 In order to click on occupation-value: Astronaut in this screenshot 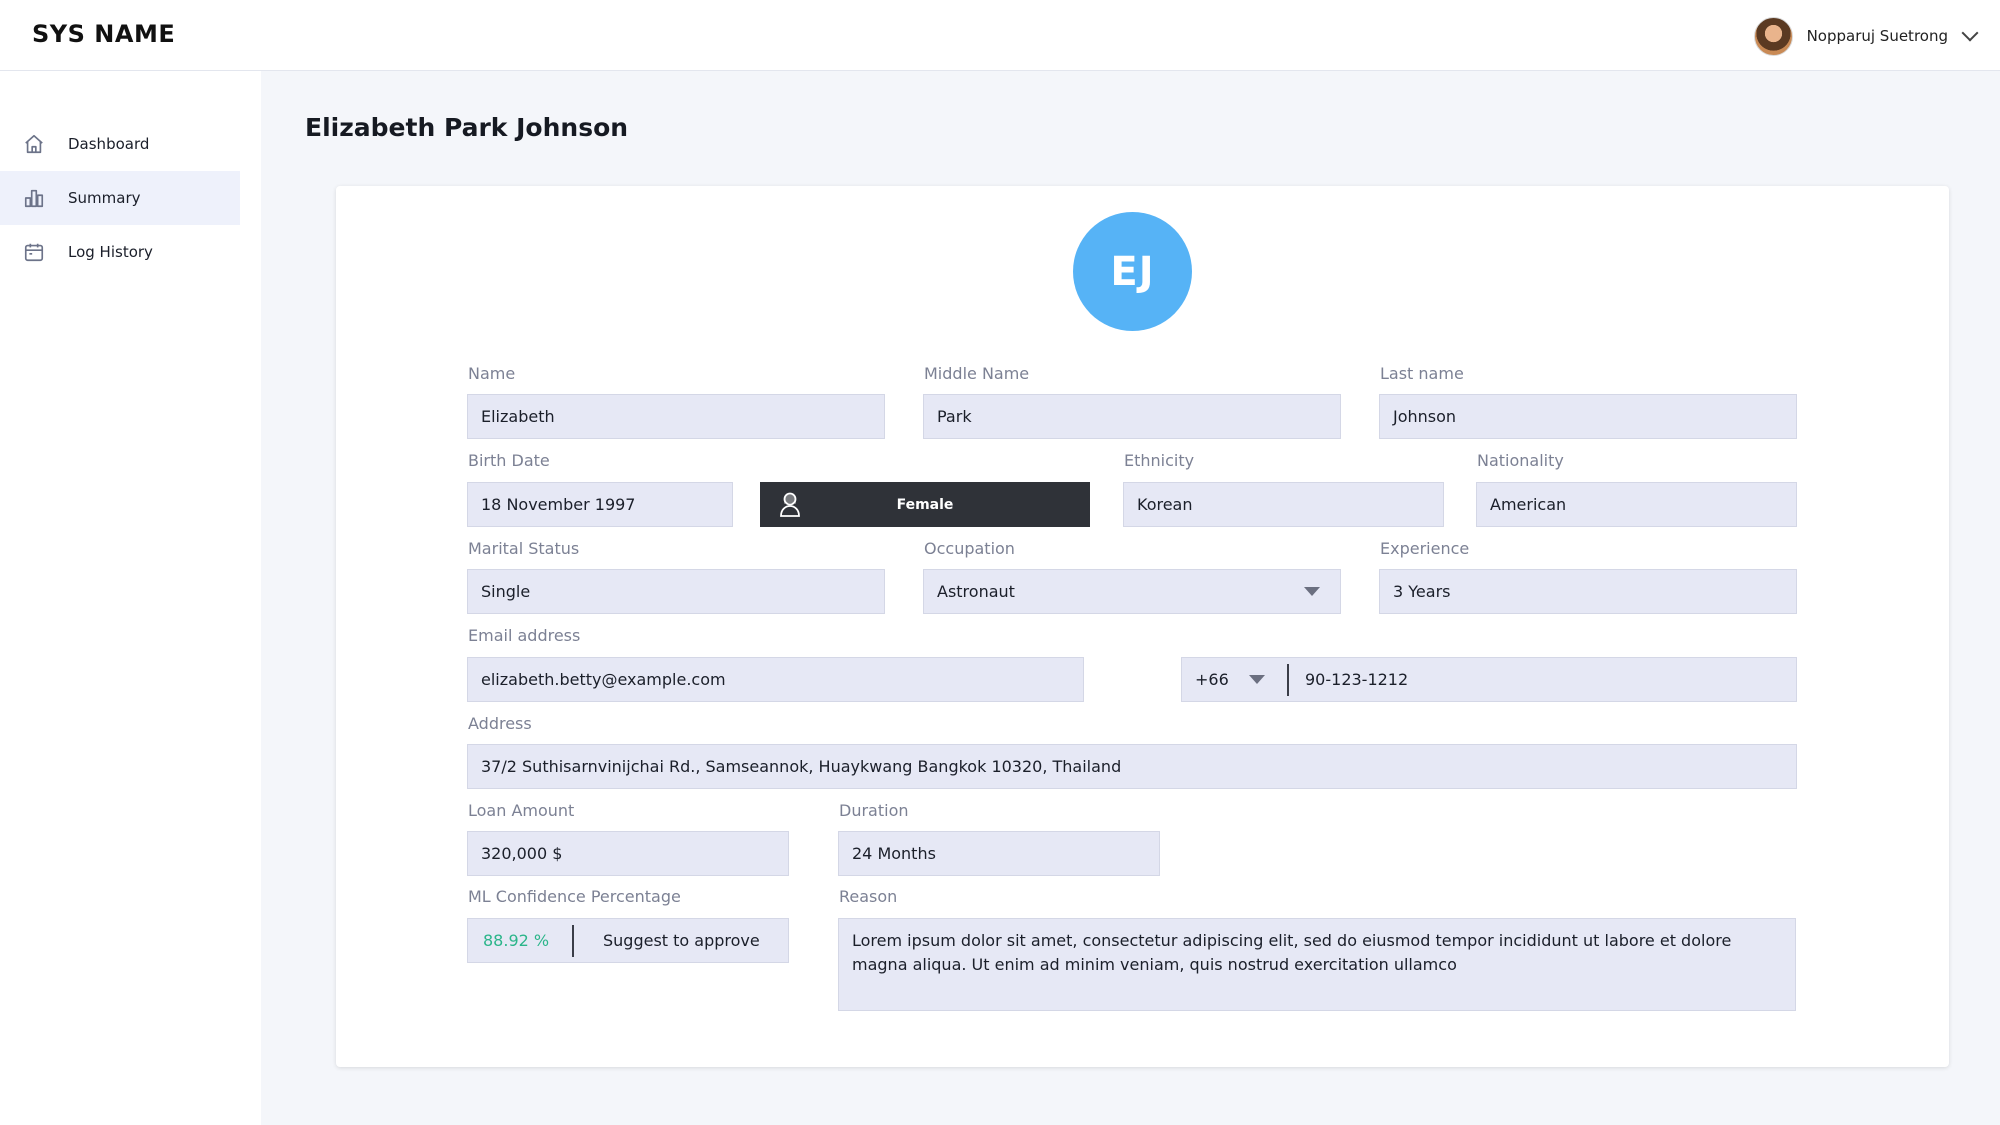, I will do `click(976, 591)`.